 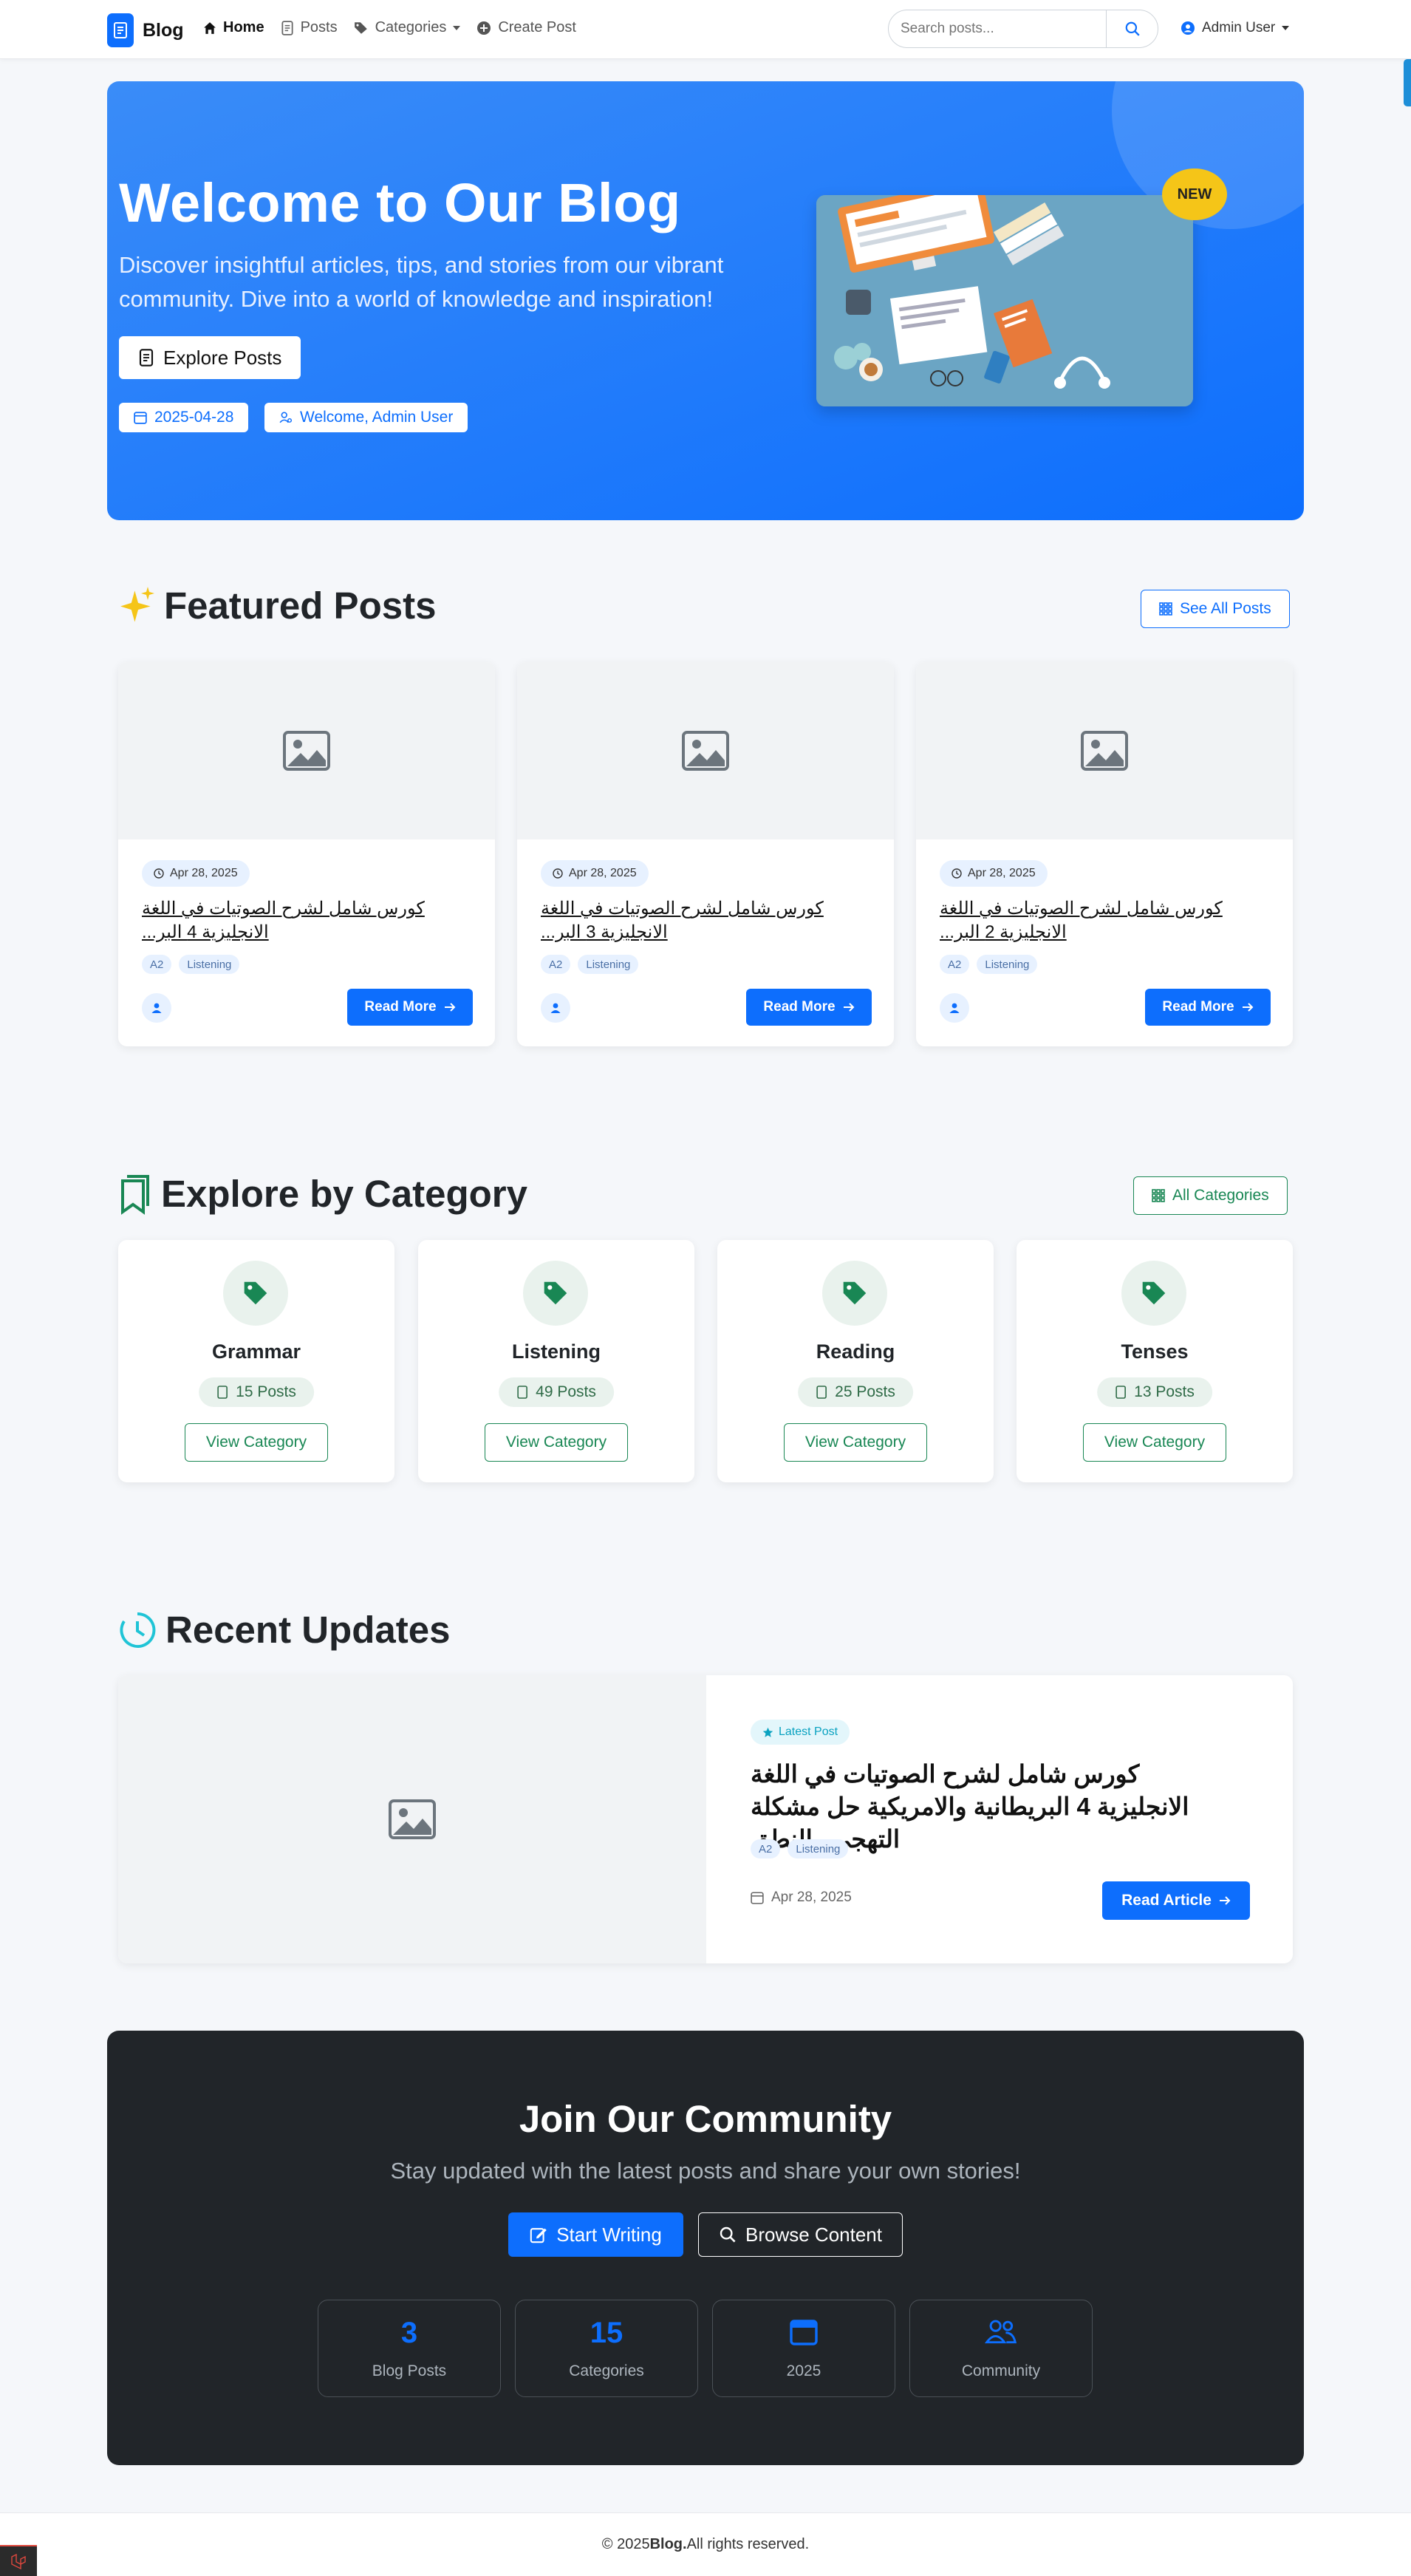 I want to click on recent-heading: Recent Updates, so click(x=284, y=1630).